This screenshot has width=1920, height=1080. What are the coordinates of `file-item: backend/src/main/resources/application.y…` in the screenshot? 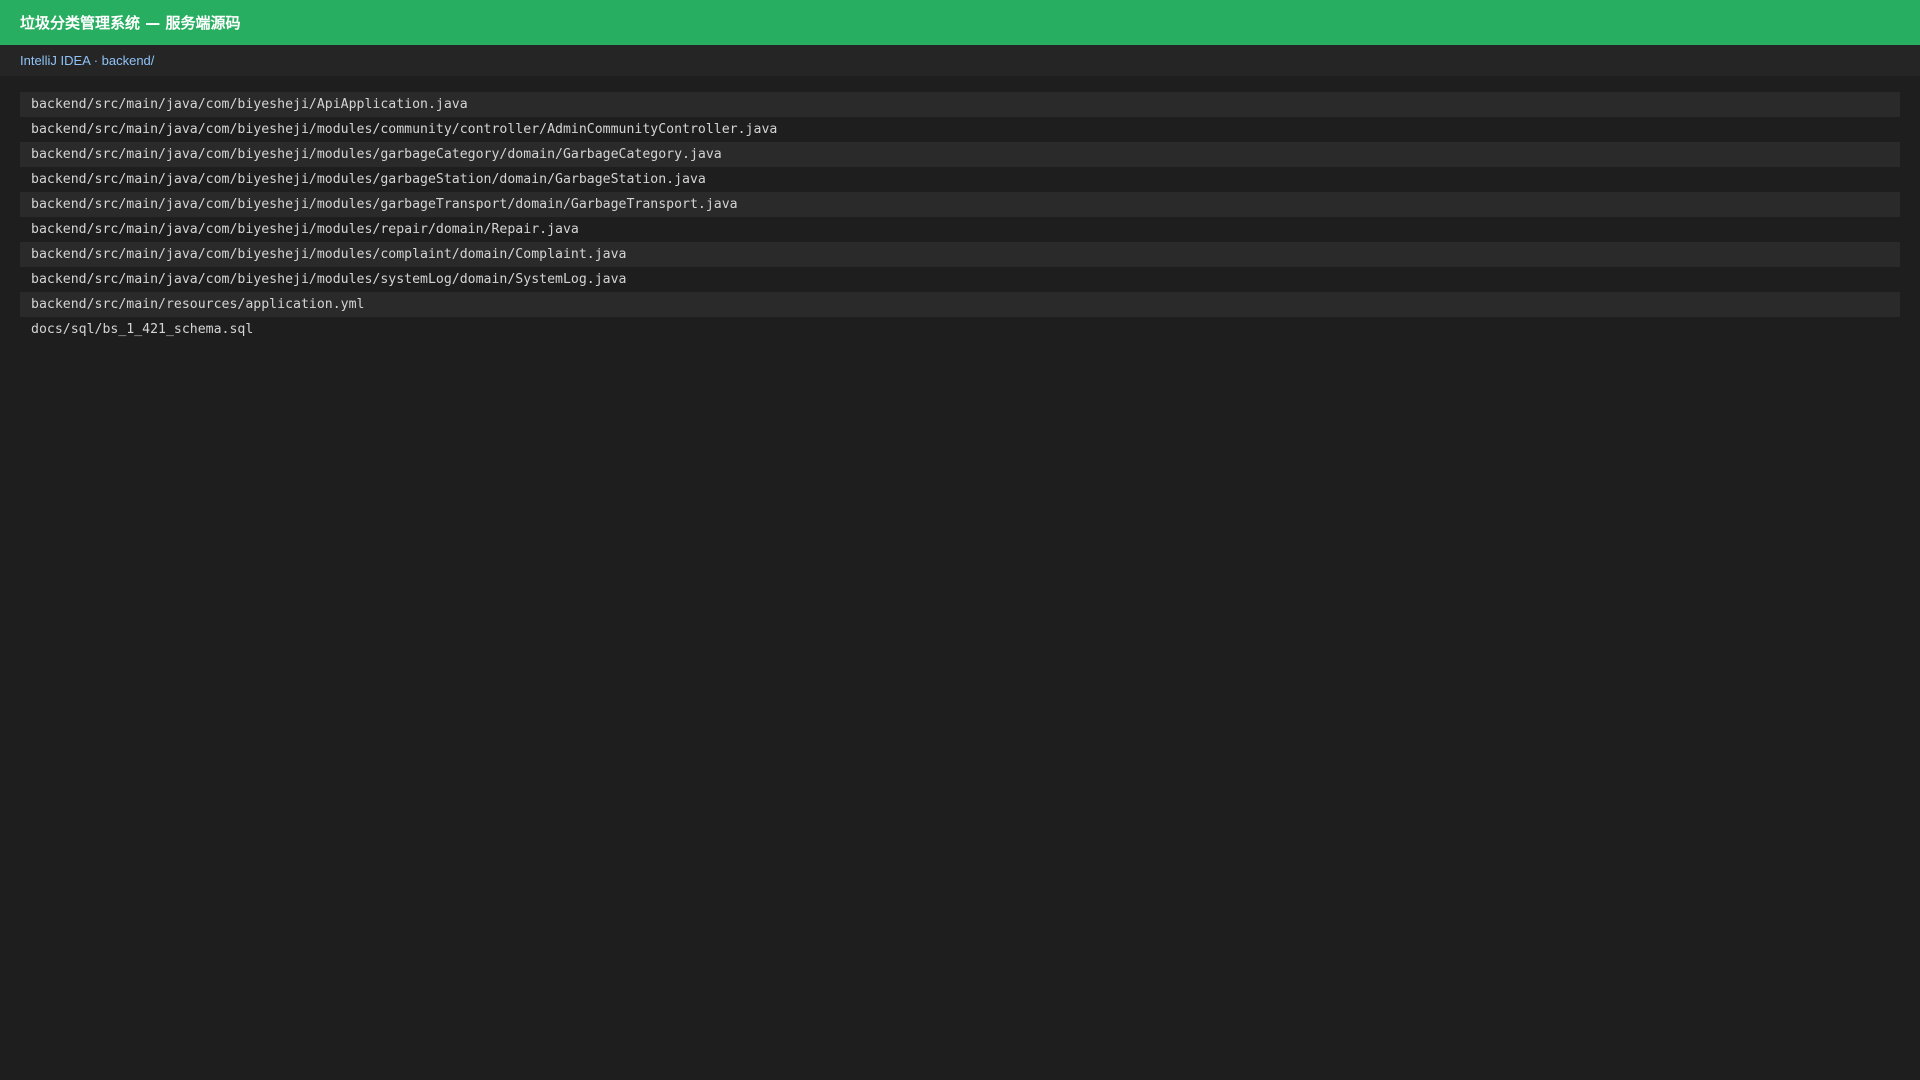 It's located at (960, 304).